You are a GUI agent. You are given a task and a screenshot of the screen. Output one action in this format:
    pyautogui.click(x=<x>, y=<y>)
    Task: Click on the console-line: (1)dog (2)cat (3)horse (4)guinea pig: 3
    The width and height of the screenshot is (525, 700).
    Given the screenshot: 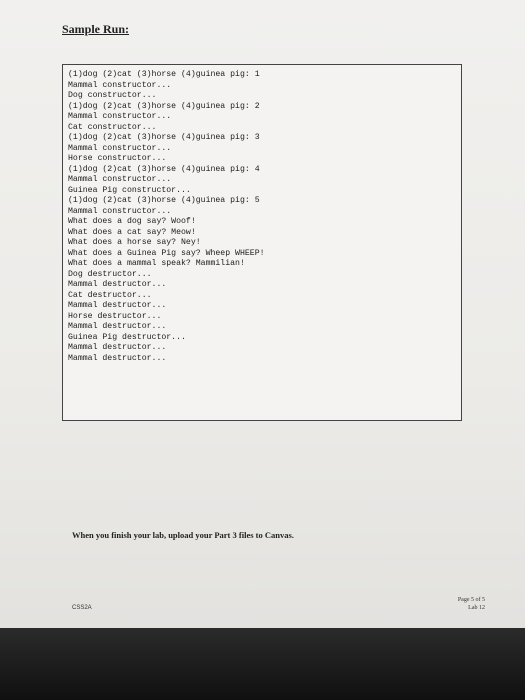 What is the action you would take?
    pyautogui.click(x=164, y=137)
    